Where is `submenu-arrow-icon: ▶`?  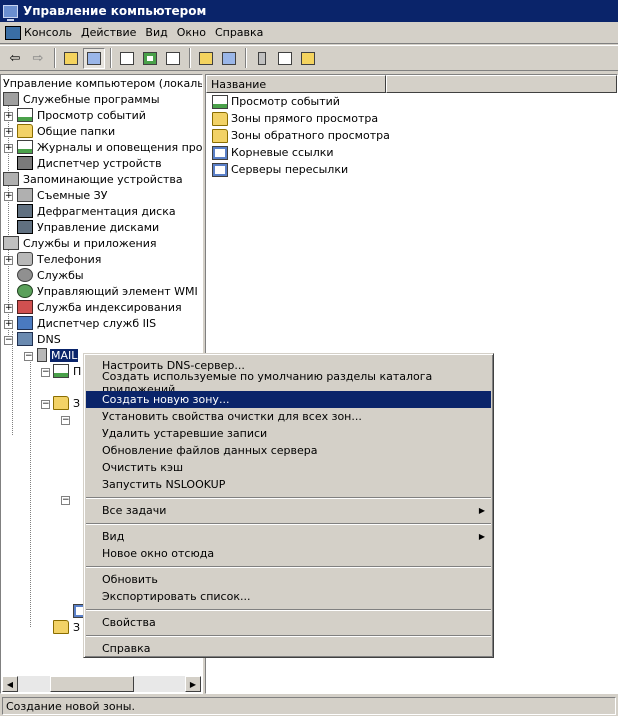 submenu-arrow-icon: ▶ is located at coordinates (481, 510).